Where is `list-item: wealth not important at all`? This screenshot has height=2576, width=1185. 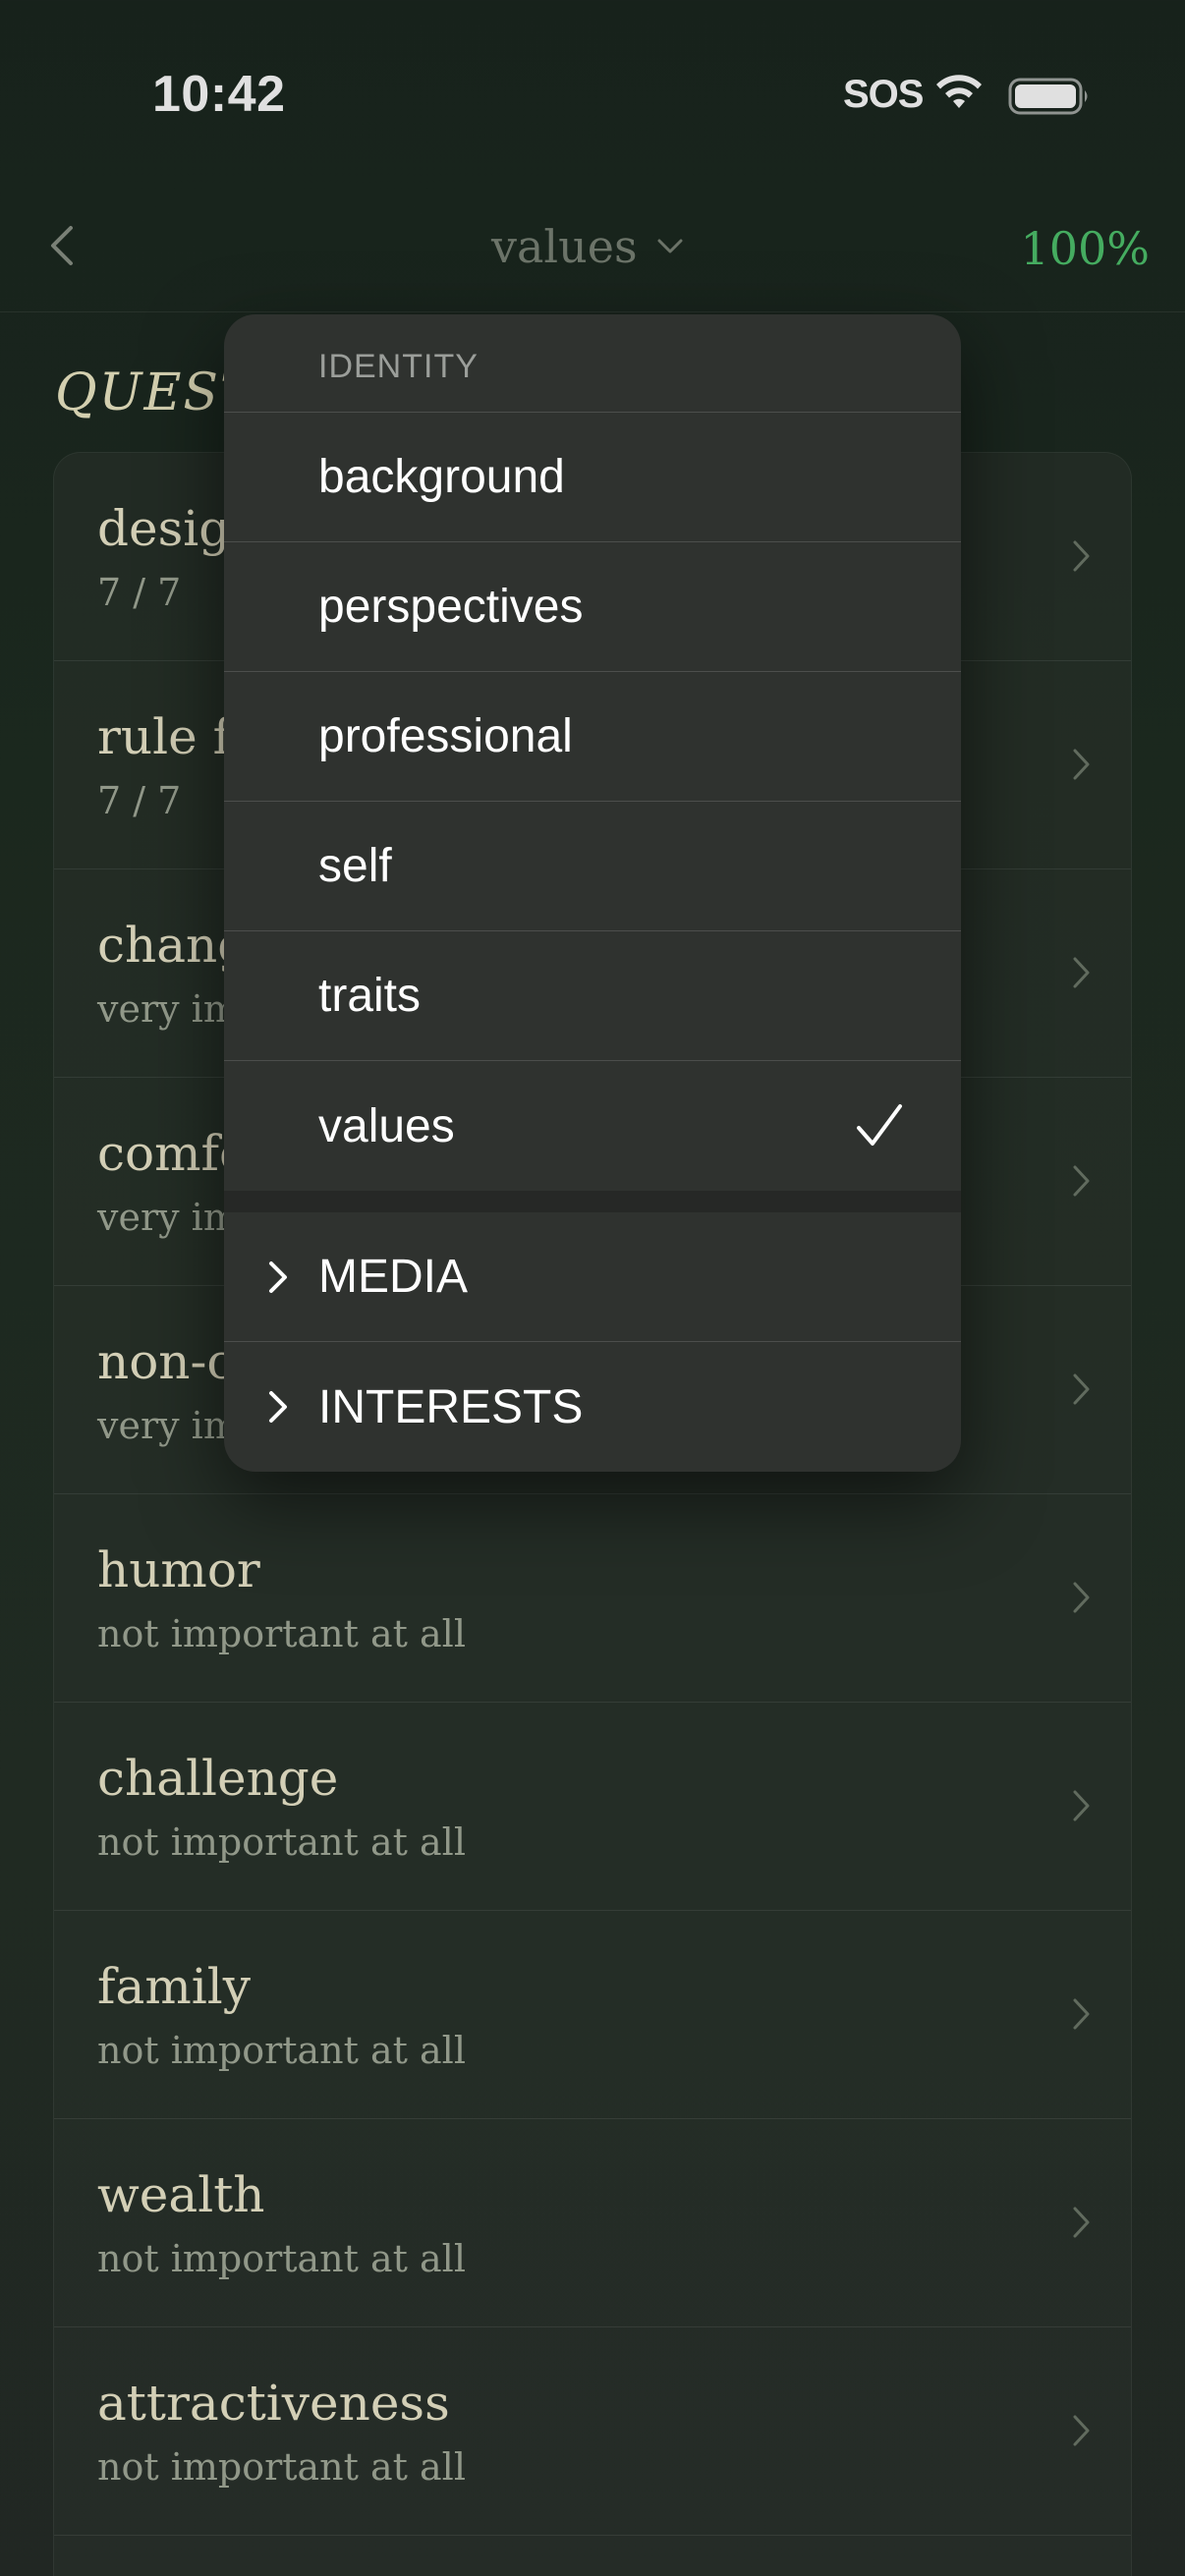
list-item: wealth not important at all is located at coordinates (592, 2223).